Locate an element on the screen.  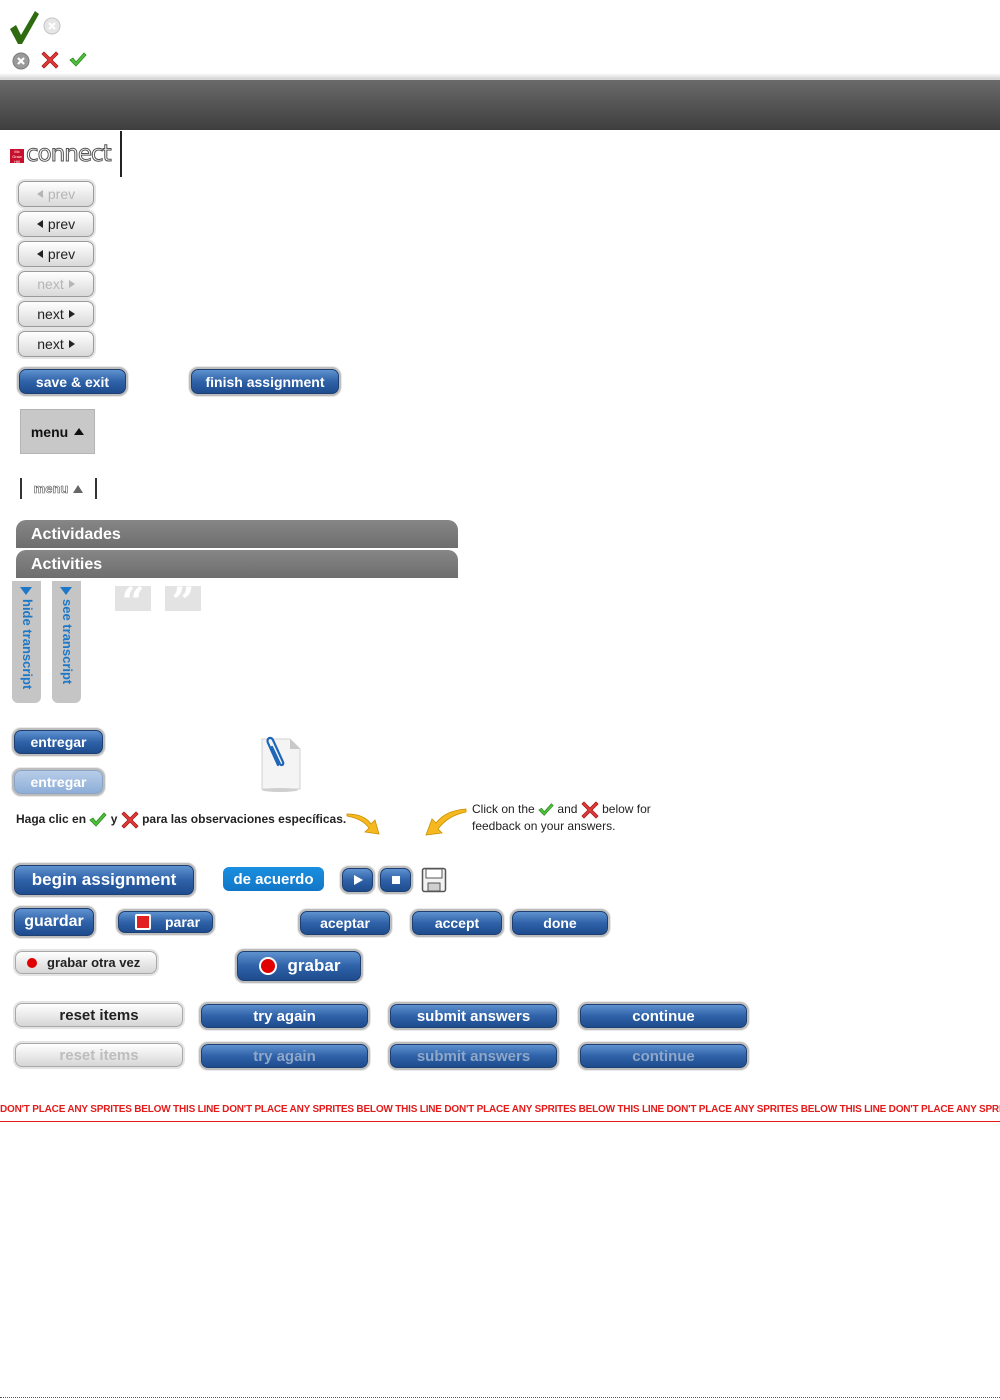
aceptar-button: aceptar is located at coordinates (345, 923).